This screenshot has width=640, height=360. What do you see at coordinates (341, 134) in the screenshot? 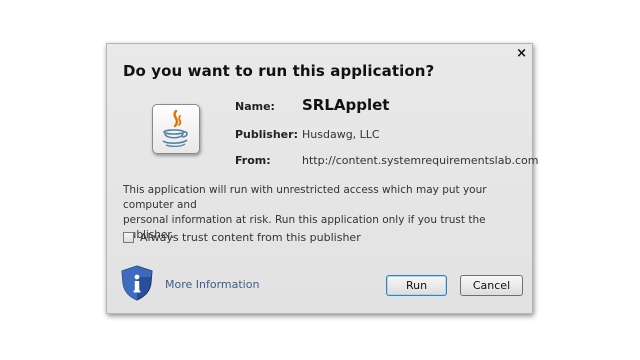
I see `publisher-value: Husdawg, LLC` at bounding box center [341, 134].